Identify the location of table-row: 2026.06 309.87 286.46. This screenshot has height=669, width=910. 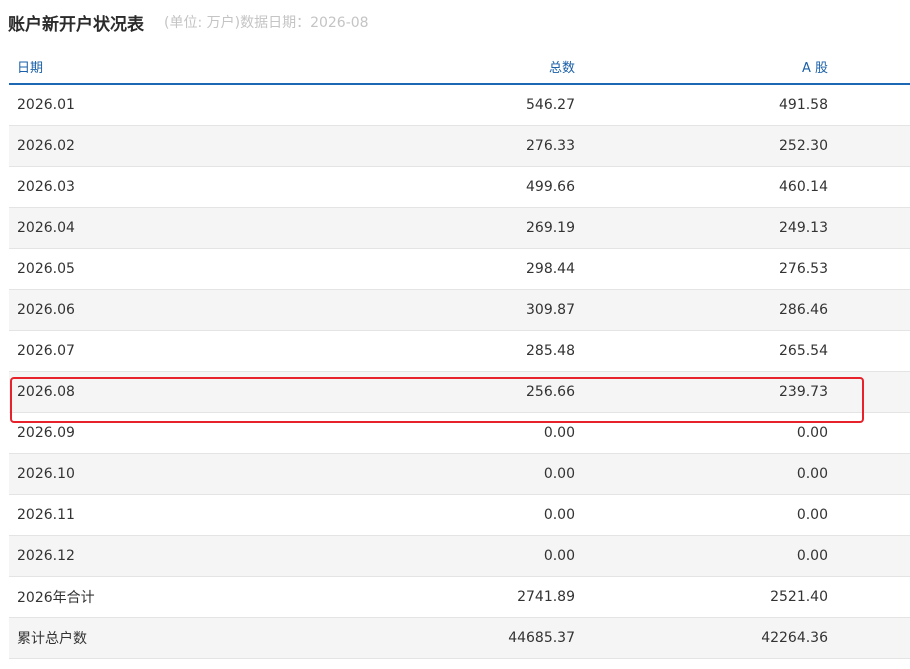
(459, 310).